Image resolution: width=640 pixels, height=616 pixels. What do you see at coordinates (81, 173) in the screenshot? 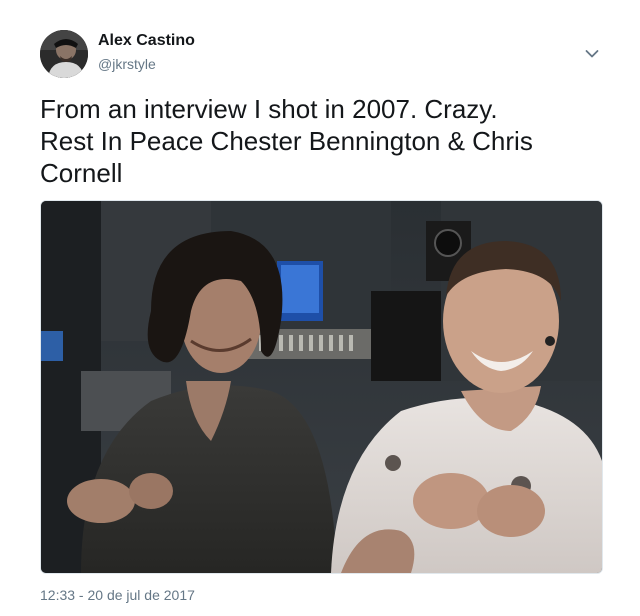
I see `tweet-text-line: Cornell` at bounding box center [81, 173].